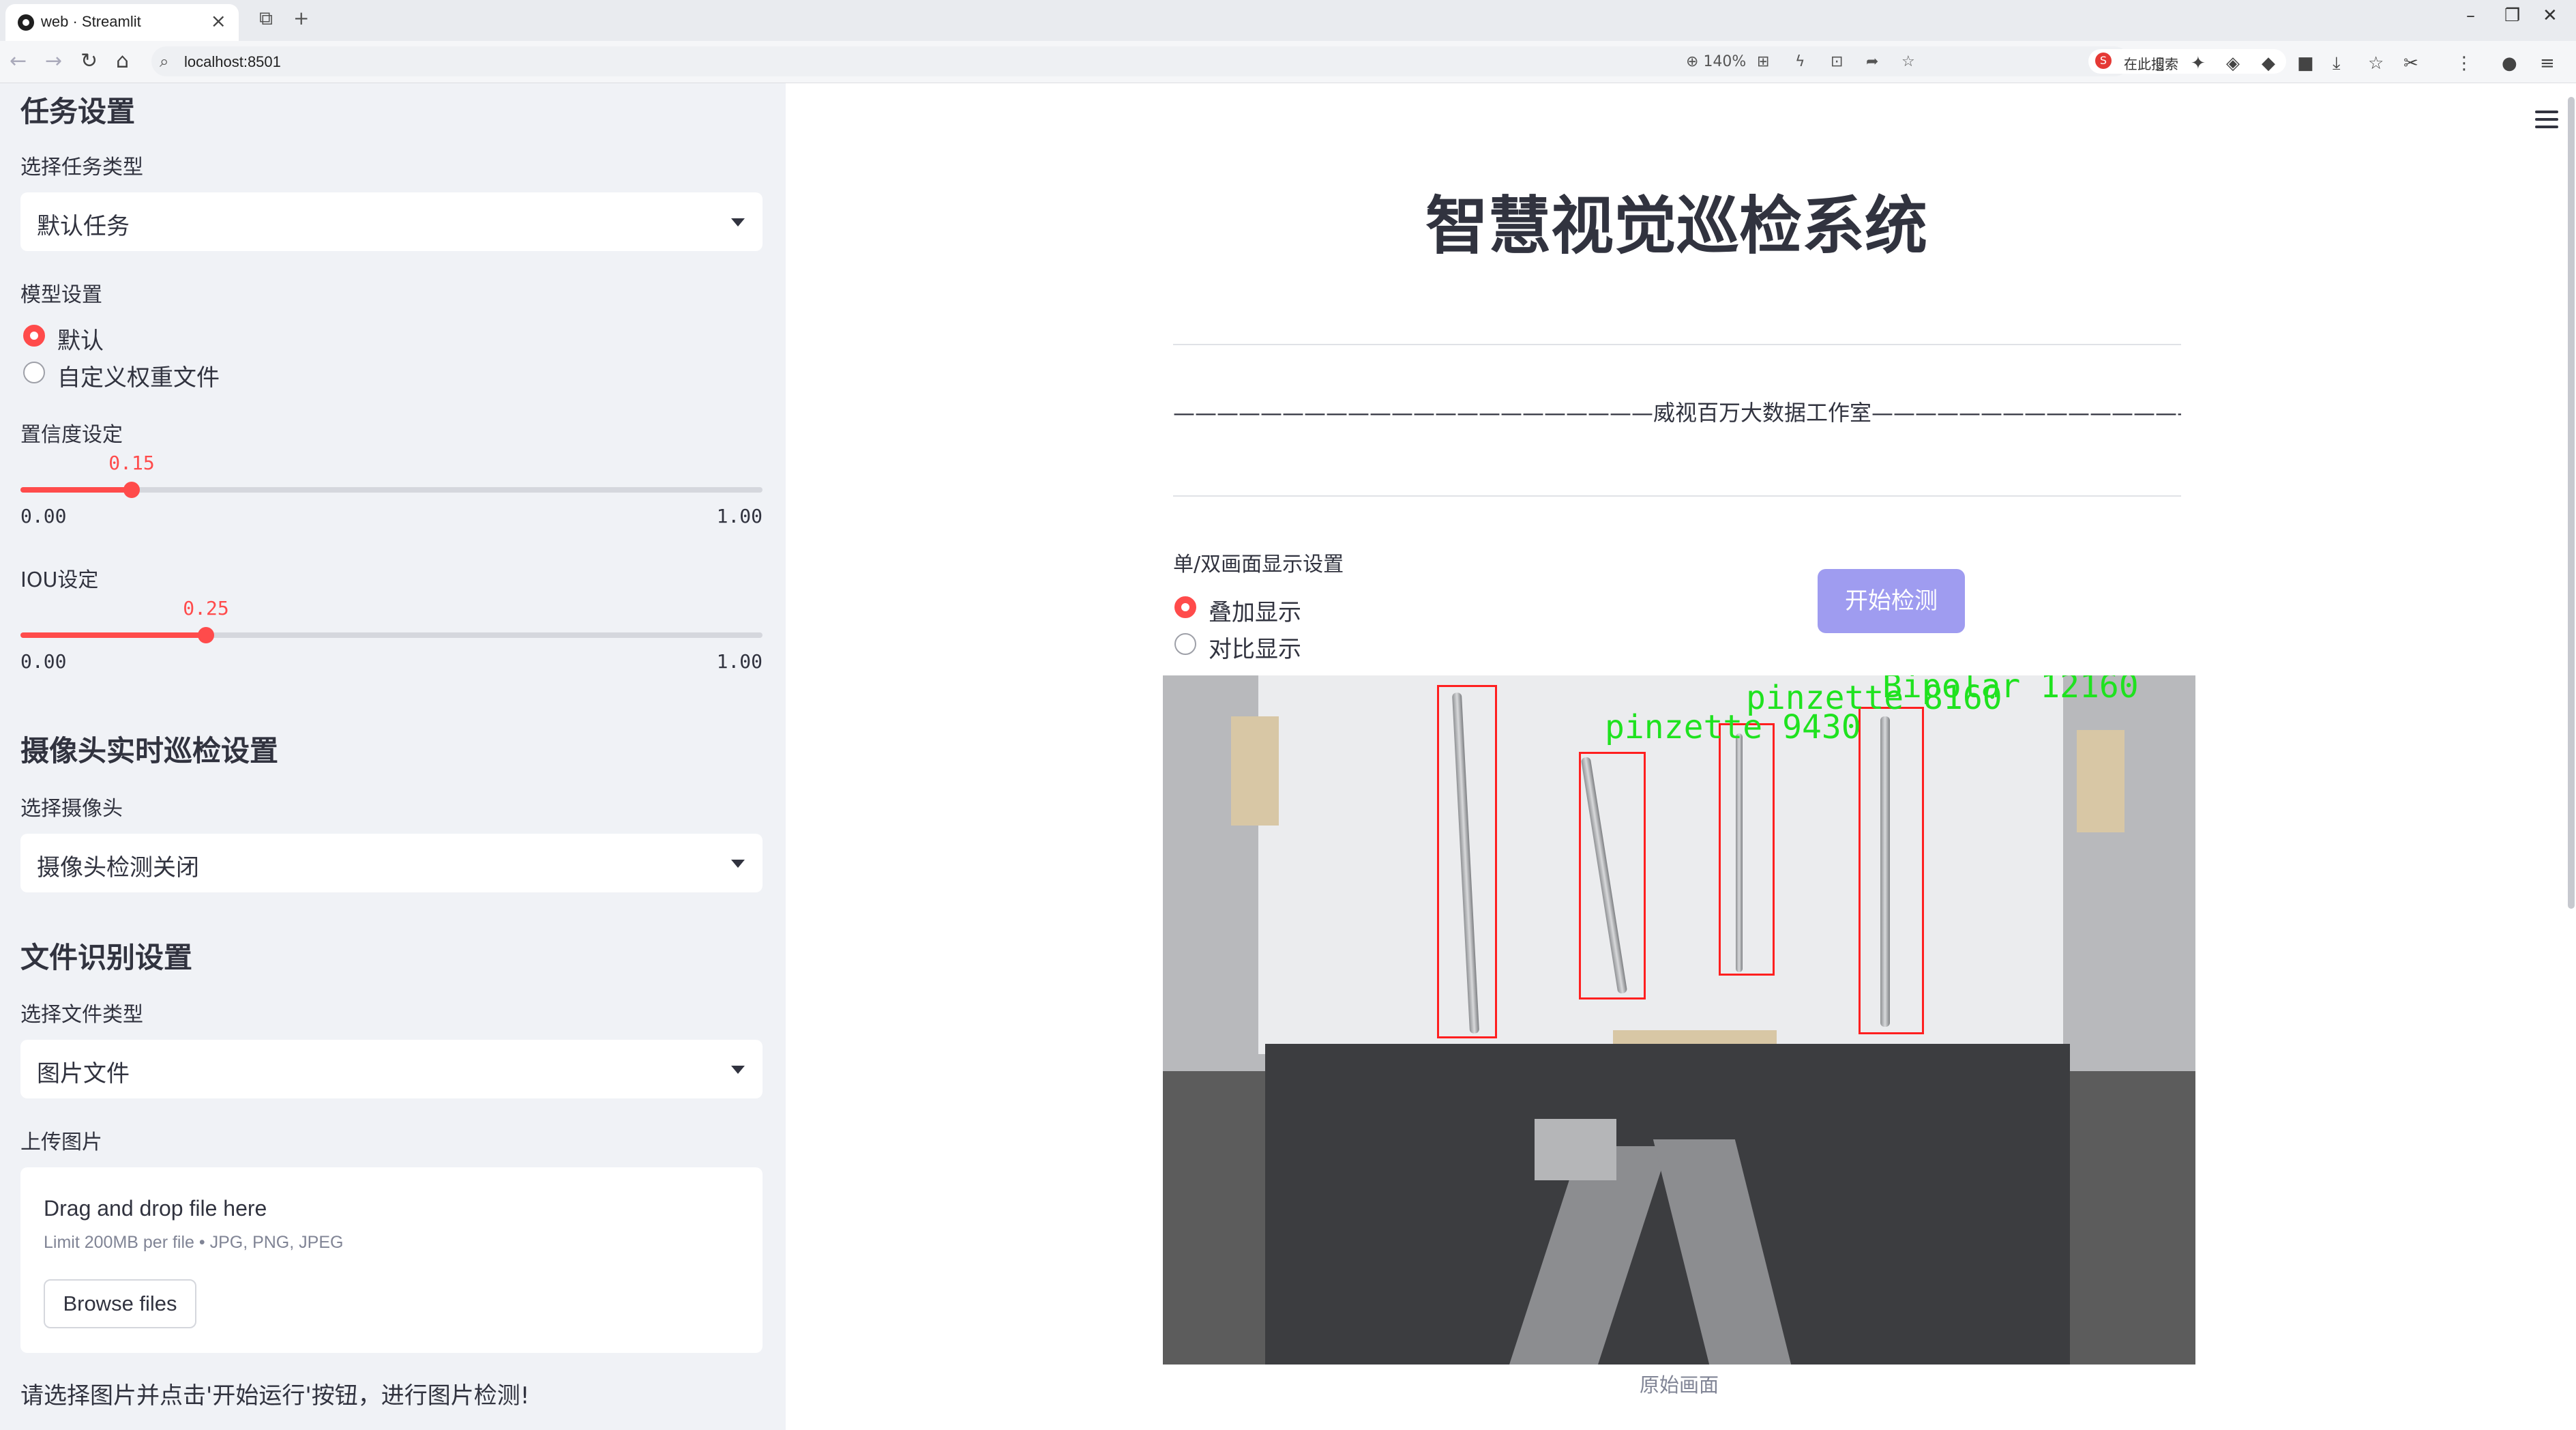 The width and height of the screenshot is (2576, 1430). Describe the element at coordinates (2571, 503) in the screenshot. I see `scrollbar` at that location.